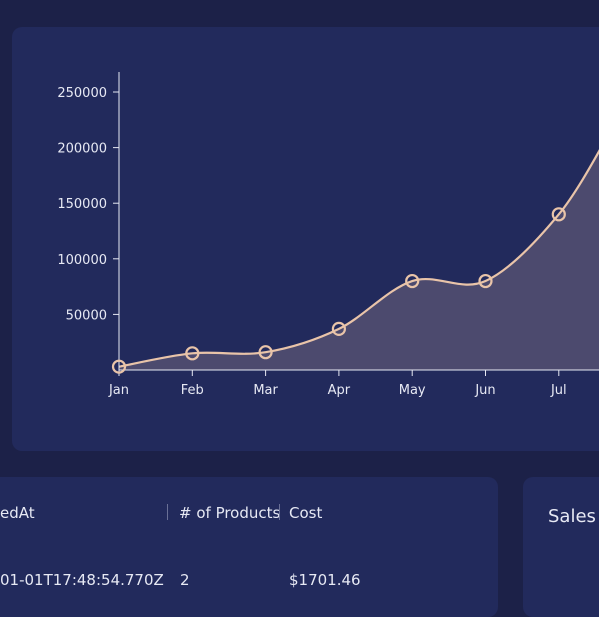  Describe the element at coordinates (82, 93) in the screenshot. I see `y-tick-label: 250000` at that location.